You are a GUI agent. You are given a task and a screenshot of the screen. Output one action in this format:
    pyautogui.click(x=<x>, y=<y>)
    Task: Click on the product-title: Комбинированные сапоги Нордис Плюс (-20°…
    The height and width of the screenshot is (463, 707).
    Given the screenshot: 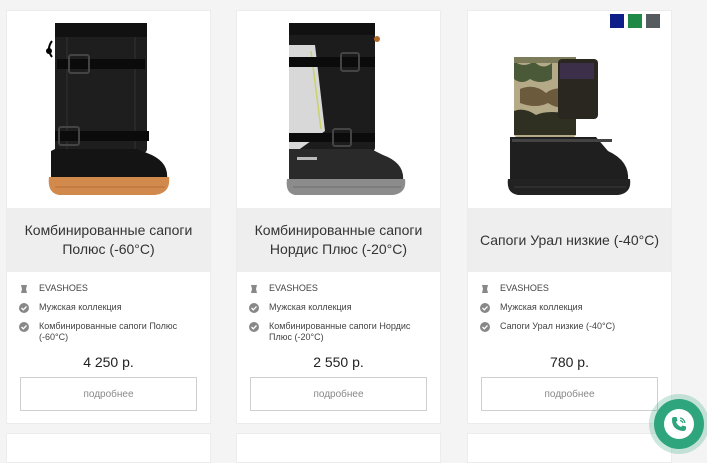 What is the action you would take?
    pyautogui.click(x=338, y=240)
    